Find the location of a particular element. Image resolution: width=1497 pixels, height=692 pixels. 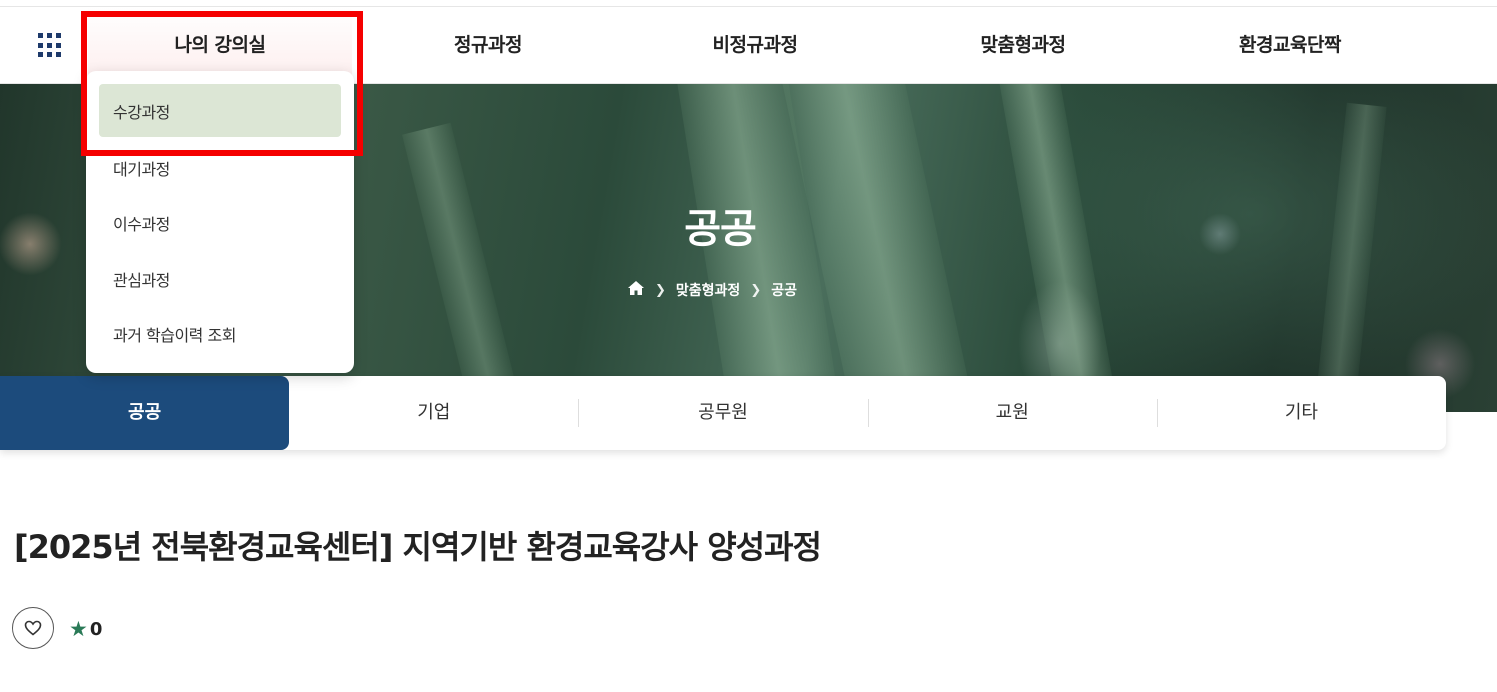

rating-value: 0 is located at coordinates (96, 629).